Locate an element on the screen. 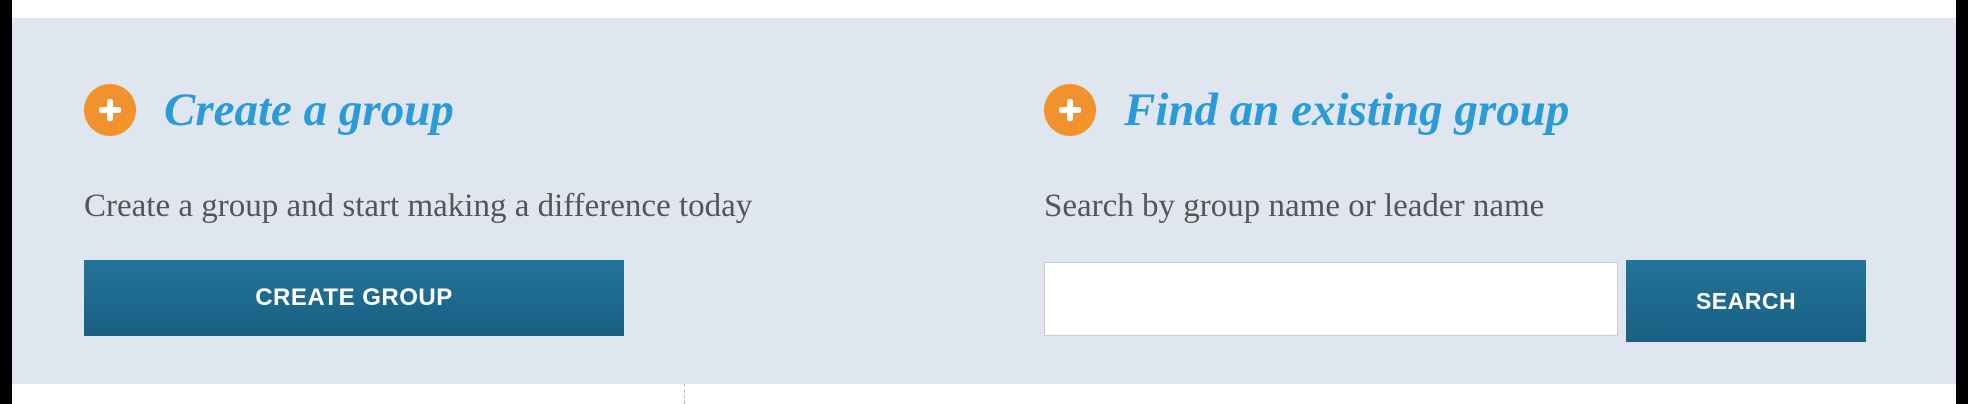  search-button: SEARCH is located at coordinates (1746, 301).